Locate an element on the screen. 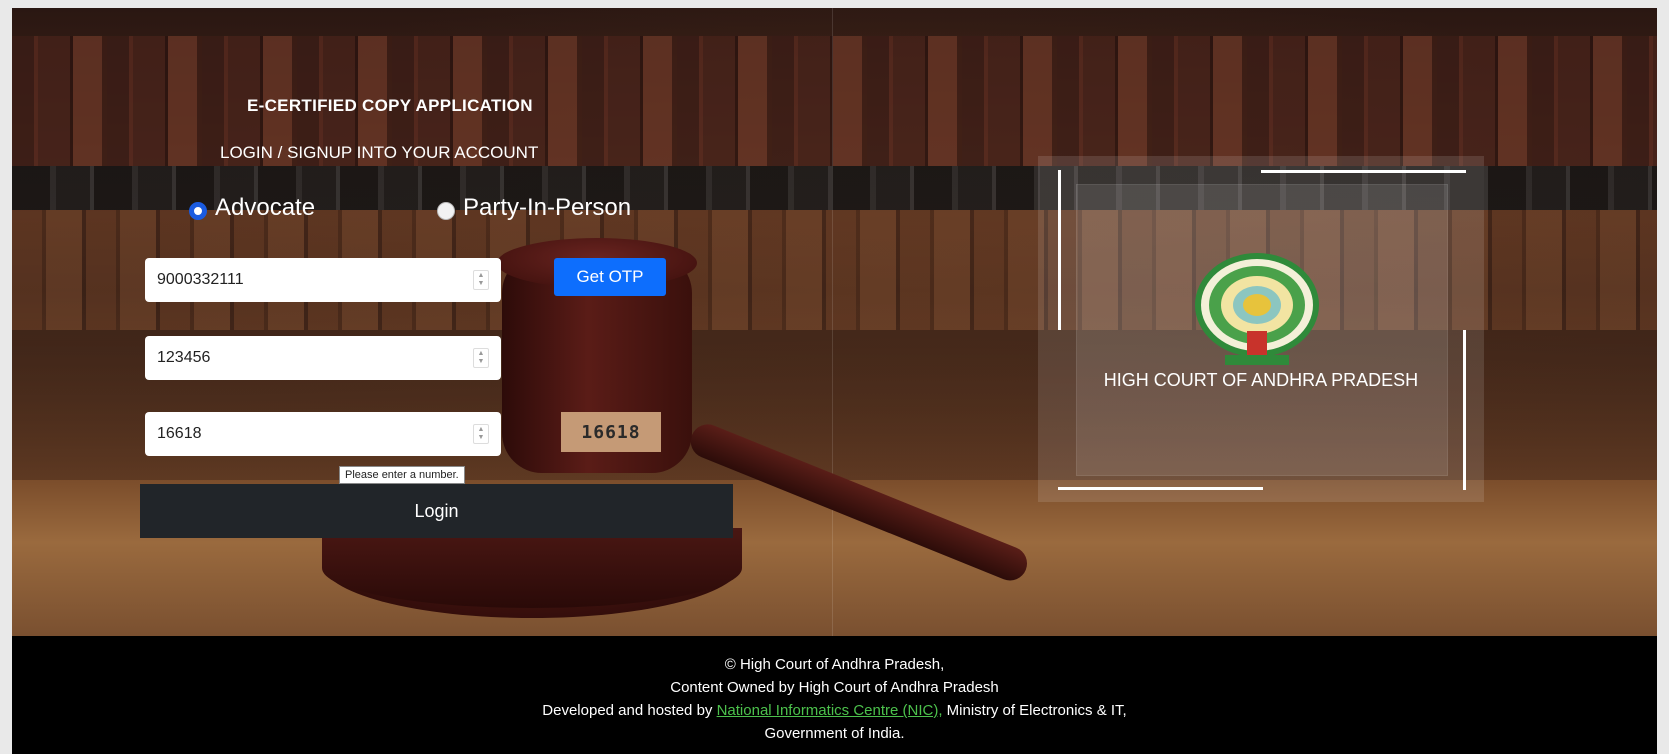 Image resolution: width=1669 pixels, height=754 pixels. otp-input: 123456 ▲ ▼ is located at coordinates (323, 358).